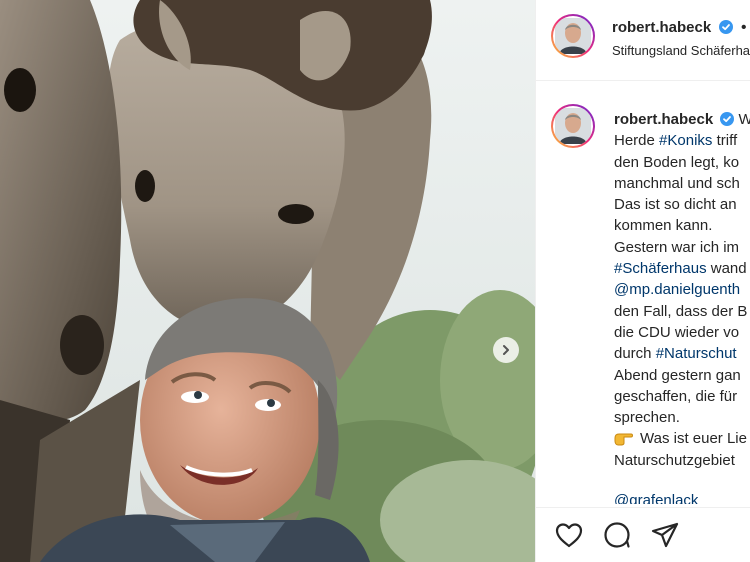 This screenshot has height=562, width=750. I want to click on caption-line: sprechen., so click(682, 417).